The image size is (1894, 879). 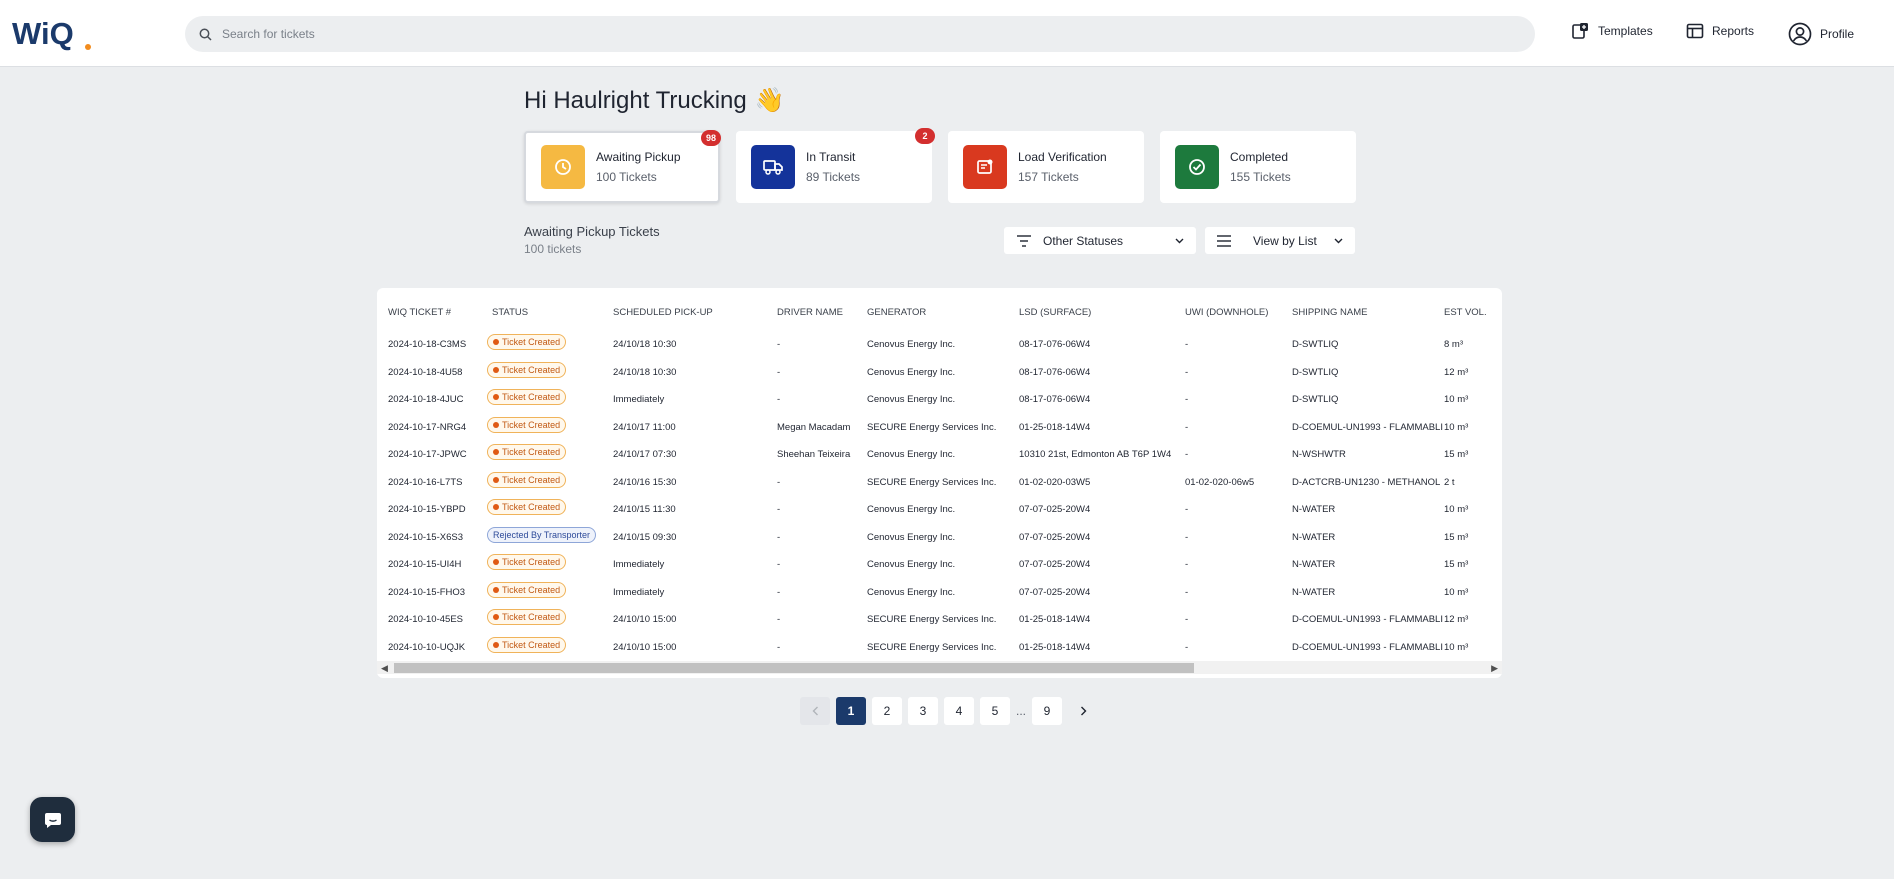 What do you see at coordinates (1367, 619) in the screenshot?
I see `col-shipping-name-cell: D-COEMUL-UN1993 - FLAMMABLI` at bounding box center [1367, 619].